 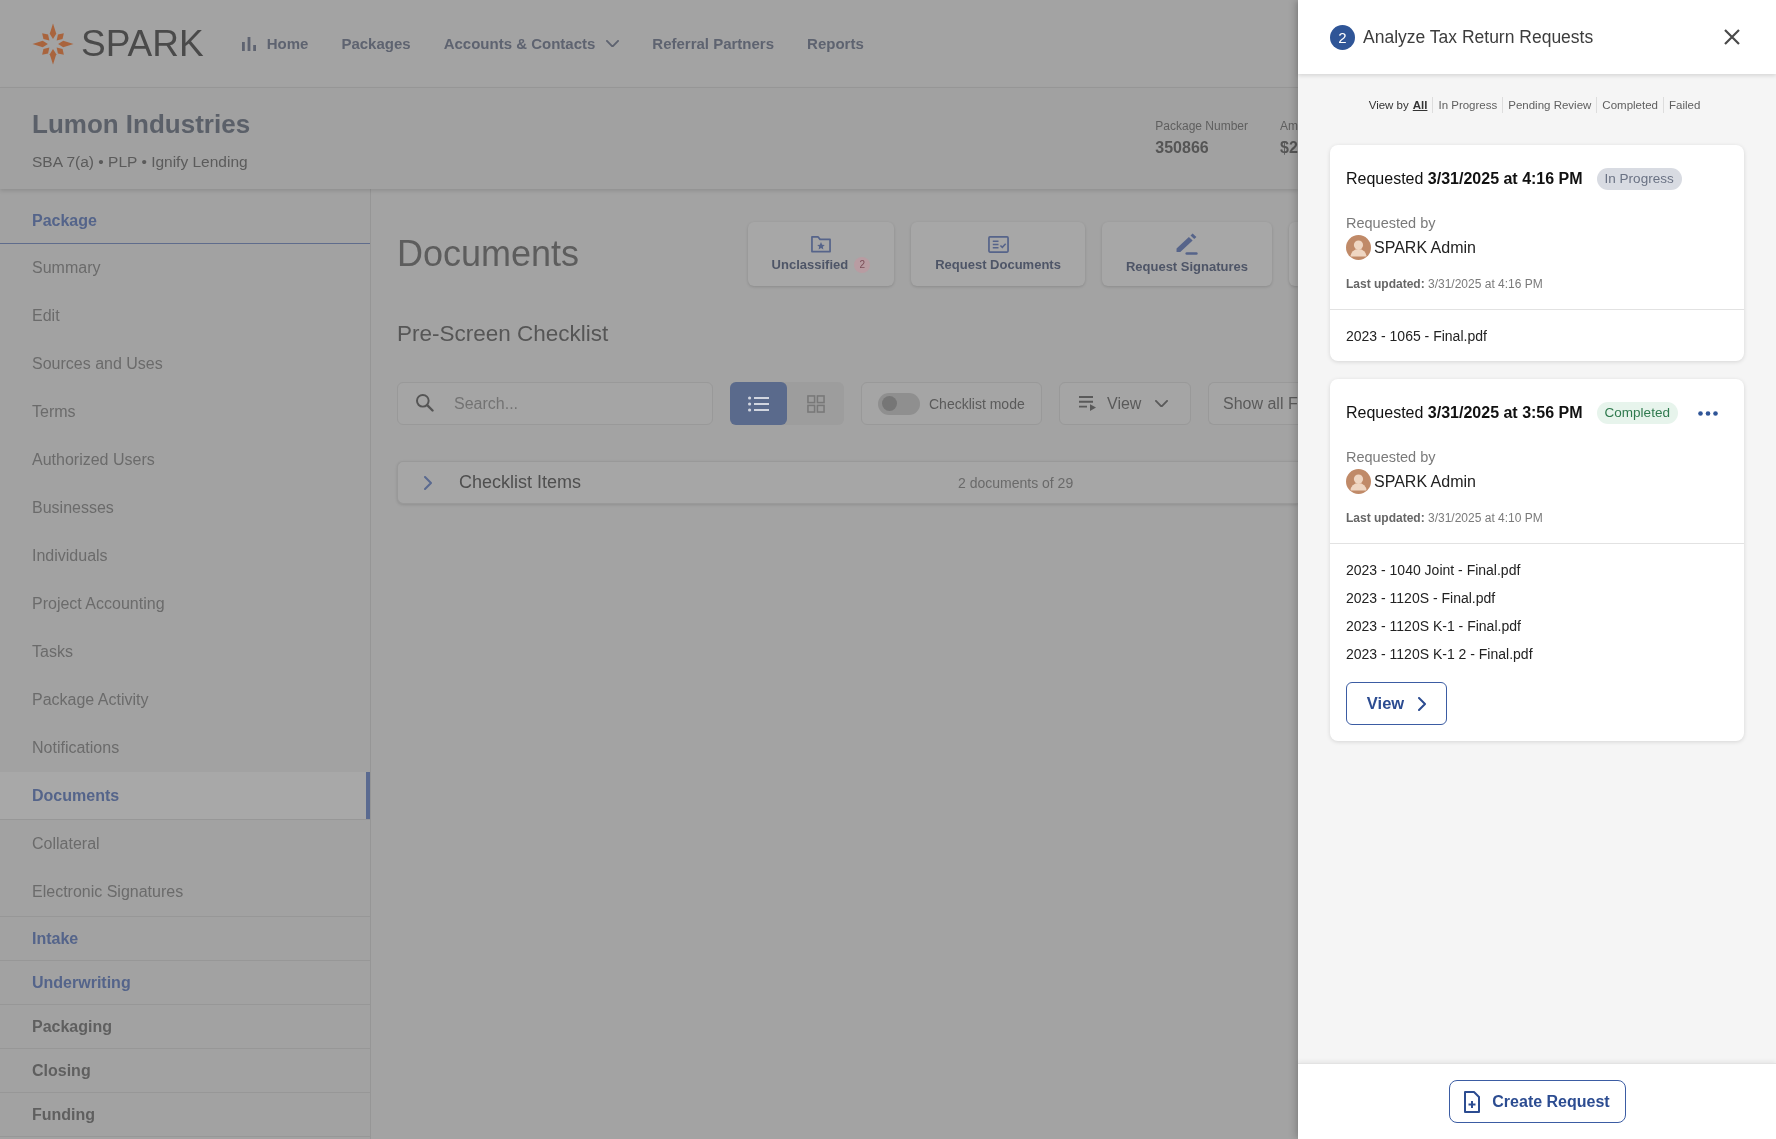 What do you see at coordinates (951, 403) in the screenshot?
I see `checklist-mode-control: Checklist mode` at bounding box center [951, 403].